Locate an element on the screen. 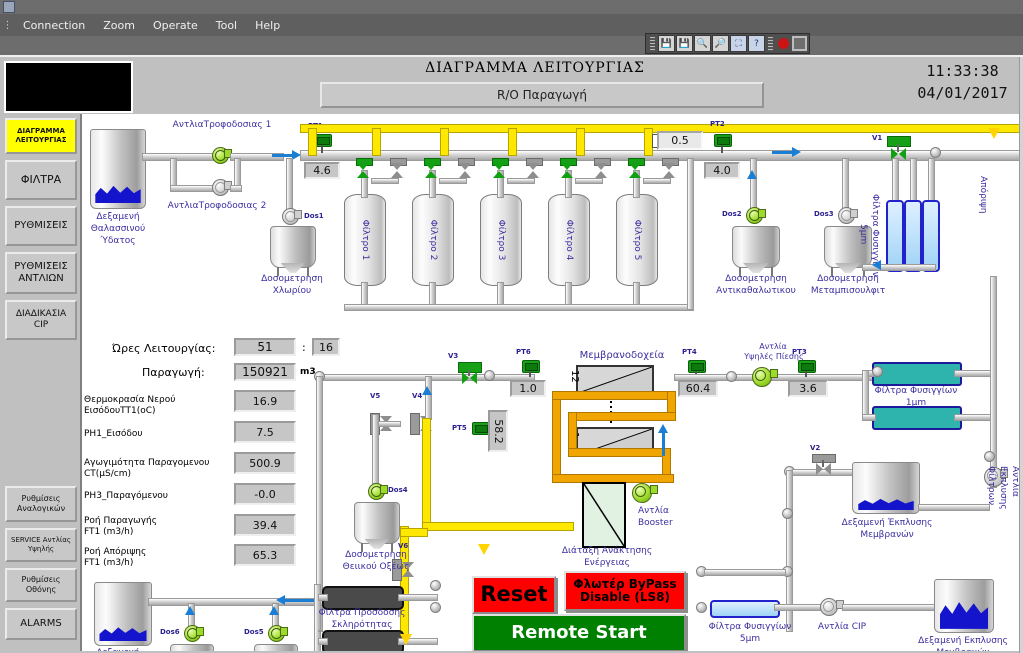 This screenshot has width=1023, height=653. filter4-drain-valve is located at coordinates (601, 170).